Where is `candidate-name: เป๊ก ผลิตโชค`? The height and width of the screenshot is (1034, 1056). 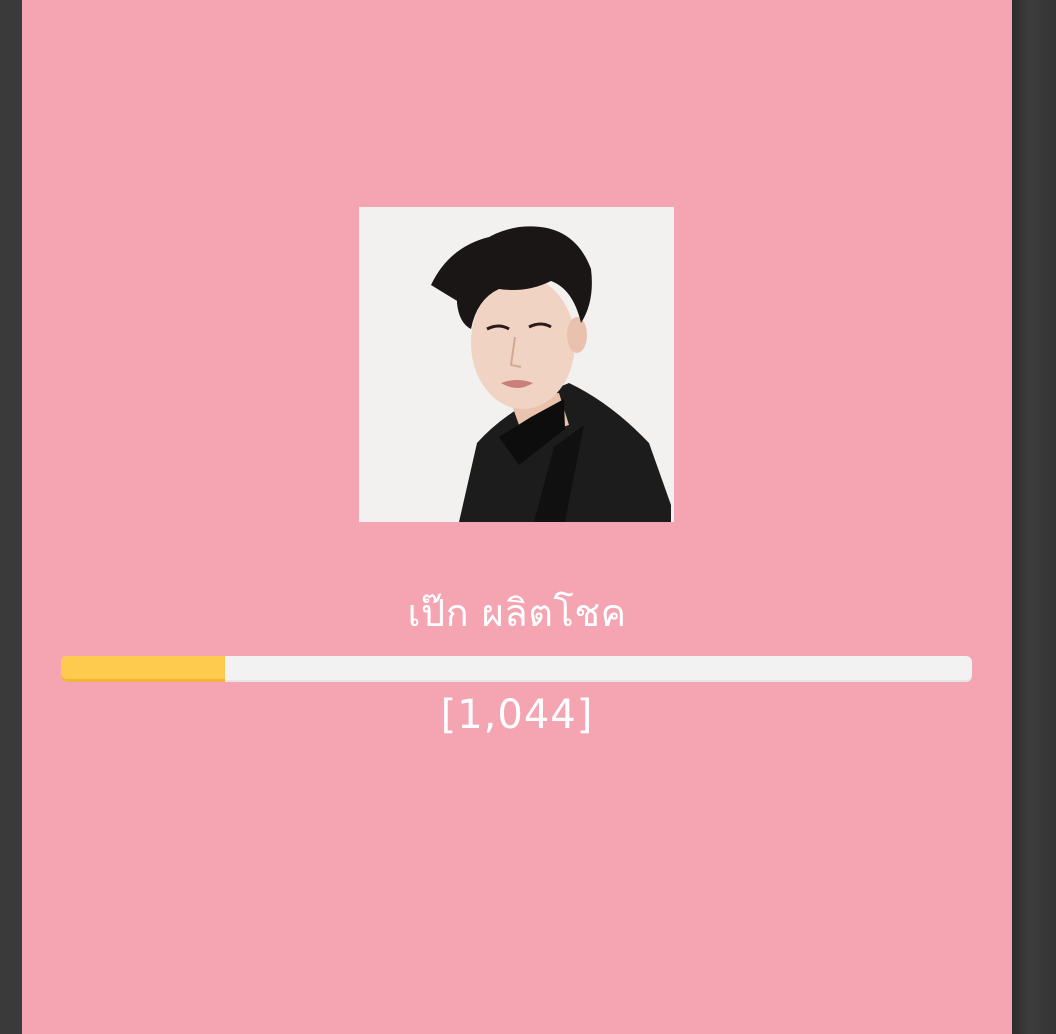
candidate-name: เป๊ก ผลิตโชค is located at coordinates (517, 613).